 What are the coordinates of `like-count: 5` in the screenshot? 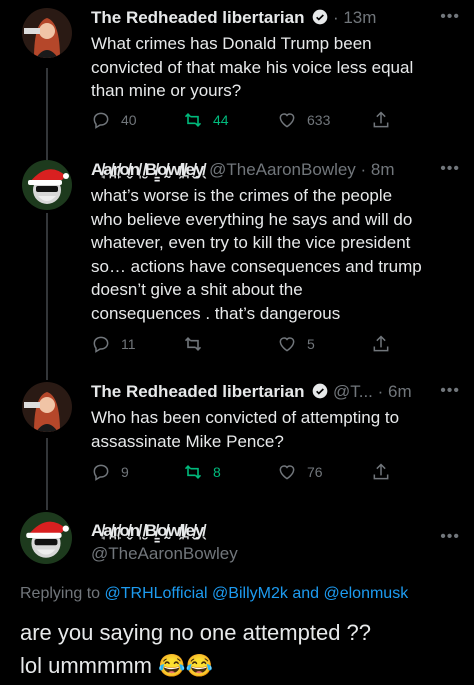 It's located at (311, 344).